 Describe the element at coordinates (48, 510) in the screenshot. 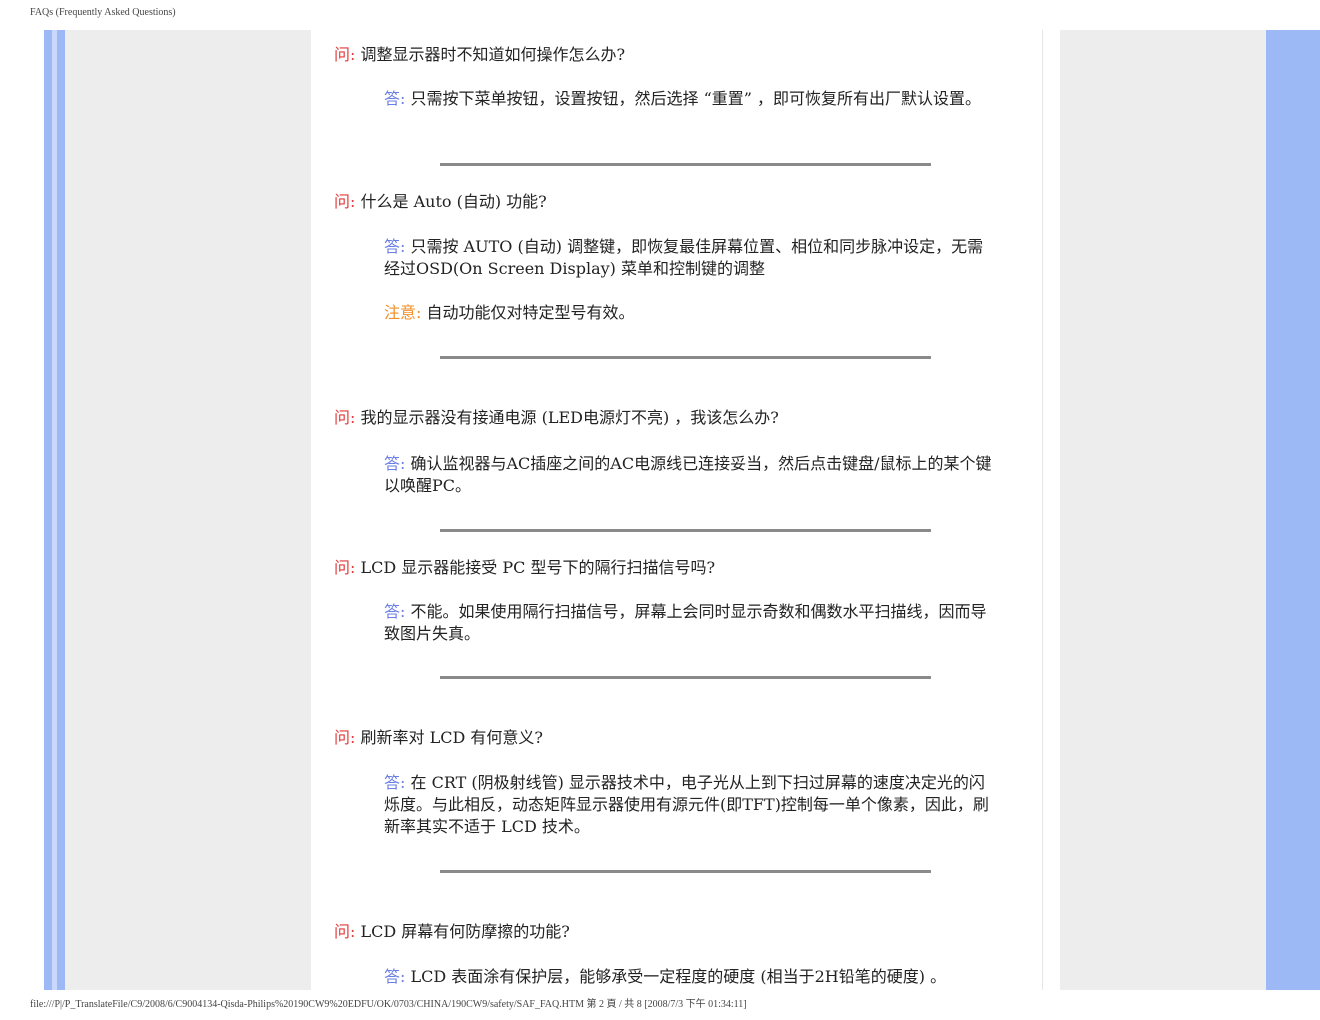

I see `left-blue-stripe` at that location.